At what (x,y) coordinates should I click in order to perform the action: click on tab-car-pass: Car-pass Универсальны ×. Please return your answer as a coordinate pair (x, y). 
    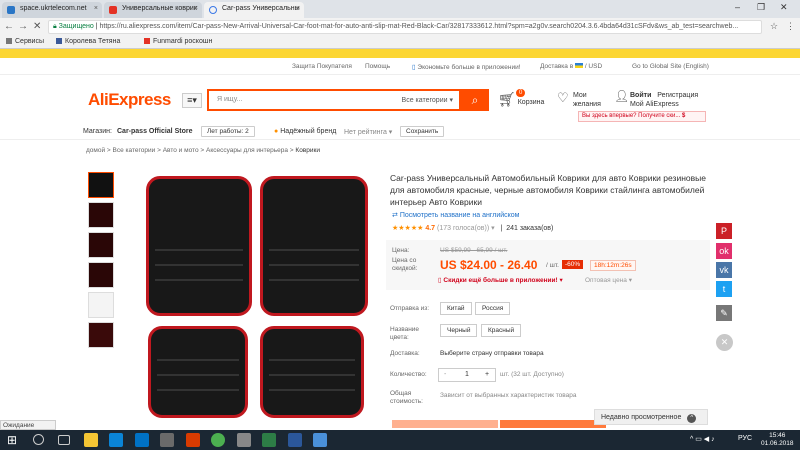
    Looking at the image, I should click on (254, 10).